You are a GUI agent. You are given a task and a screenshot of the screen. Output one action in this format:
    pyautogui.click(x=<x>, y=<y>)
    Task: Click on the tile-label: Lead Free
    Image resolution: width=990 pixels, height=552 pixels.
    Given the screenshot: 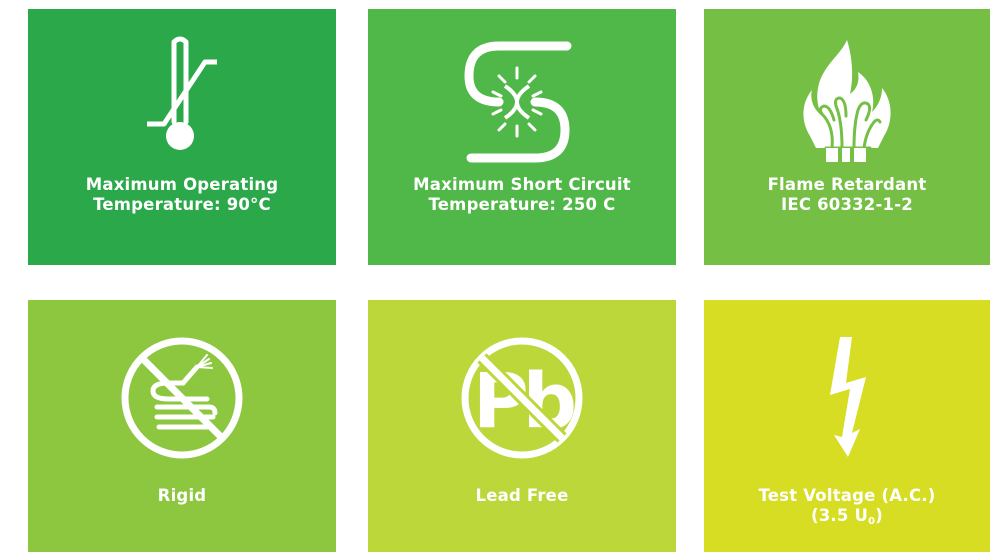 What is the action you would take?
    pyautogui.click(x=522, y=496)
    